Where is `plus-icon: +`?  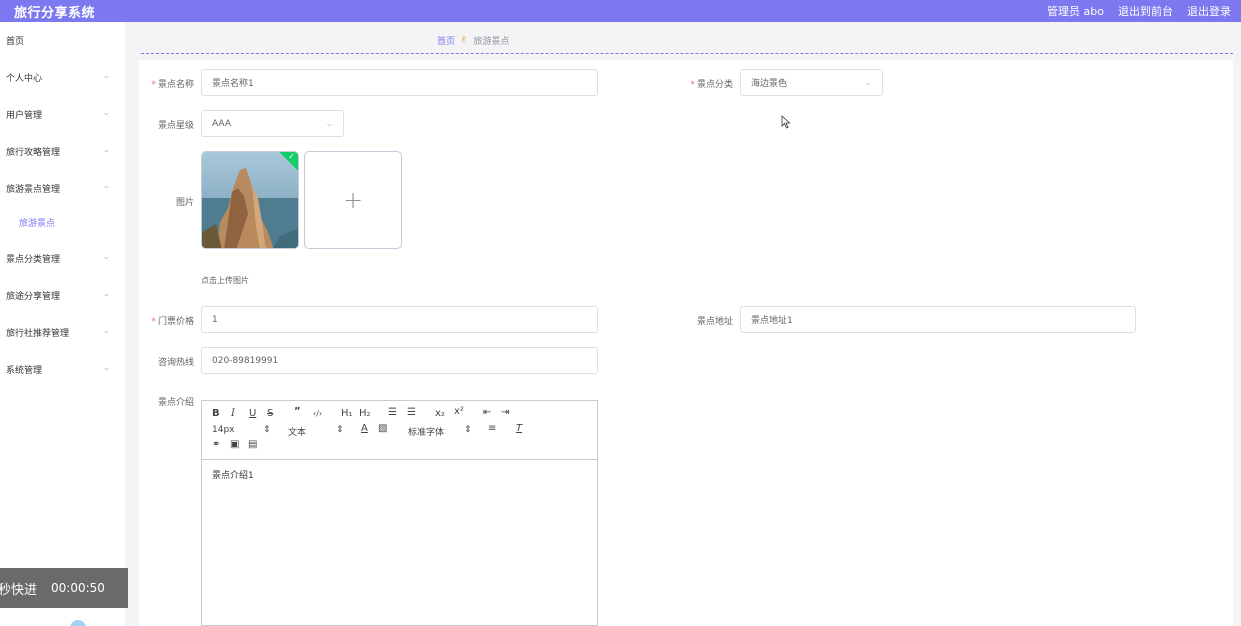
plus-icon: + is located at coordinates (353, 200).